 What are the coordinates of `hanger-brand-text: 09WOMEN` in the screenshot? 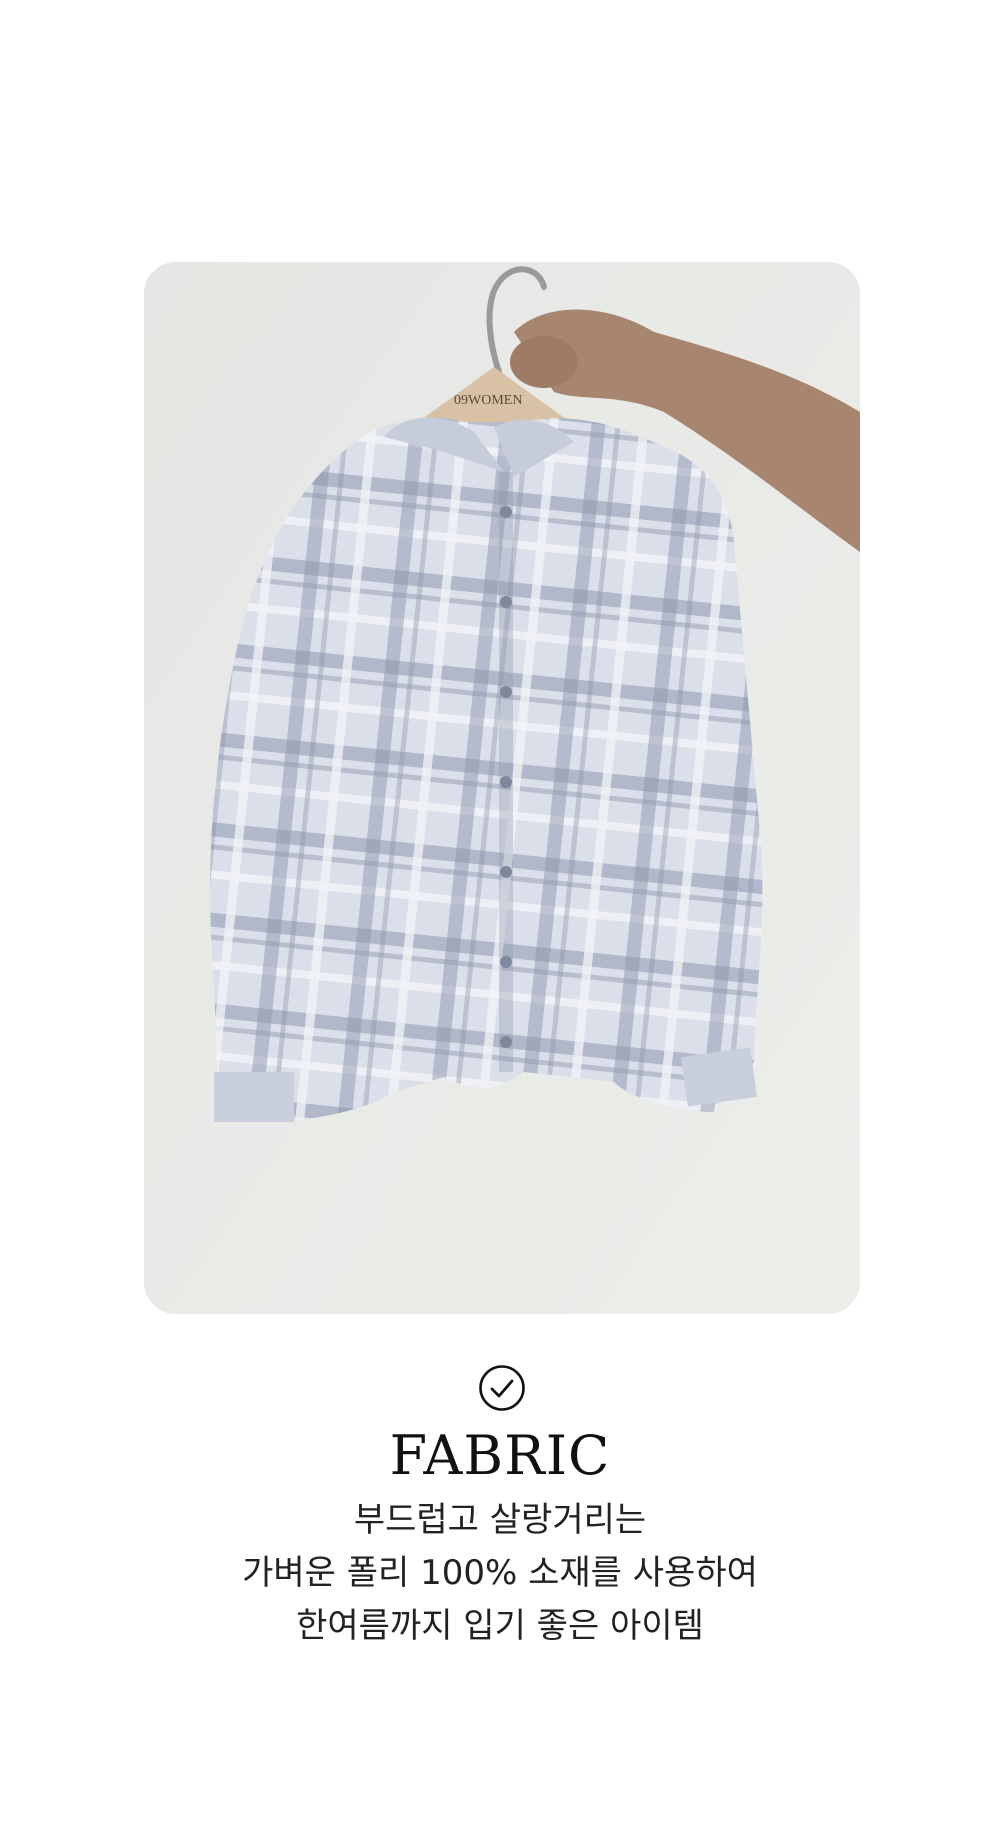 It's located at (488, 400).